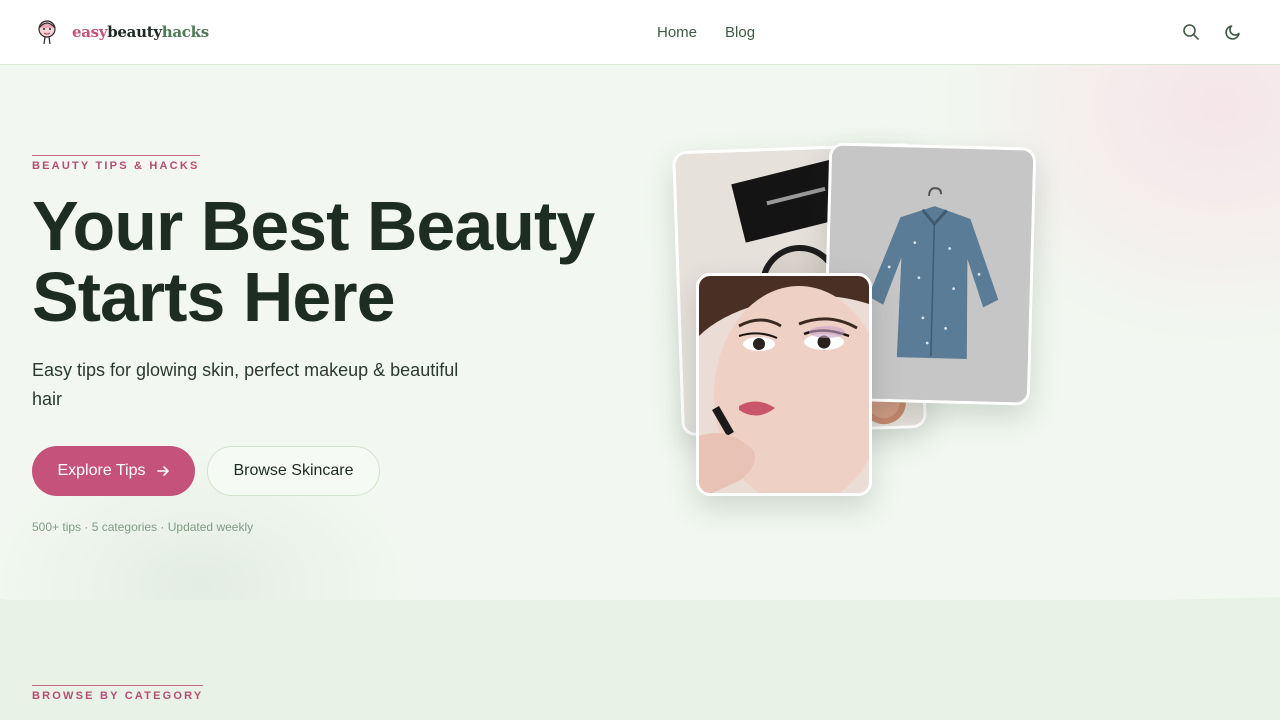 This screenshot has width=1280, height=720. I want to click on logo: easybeautyhacks, so click(120, 32).